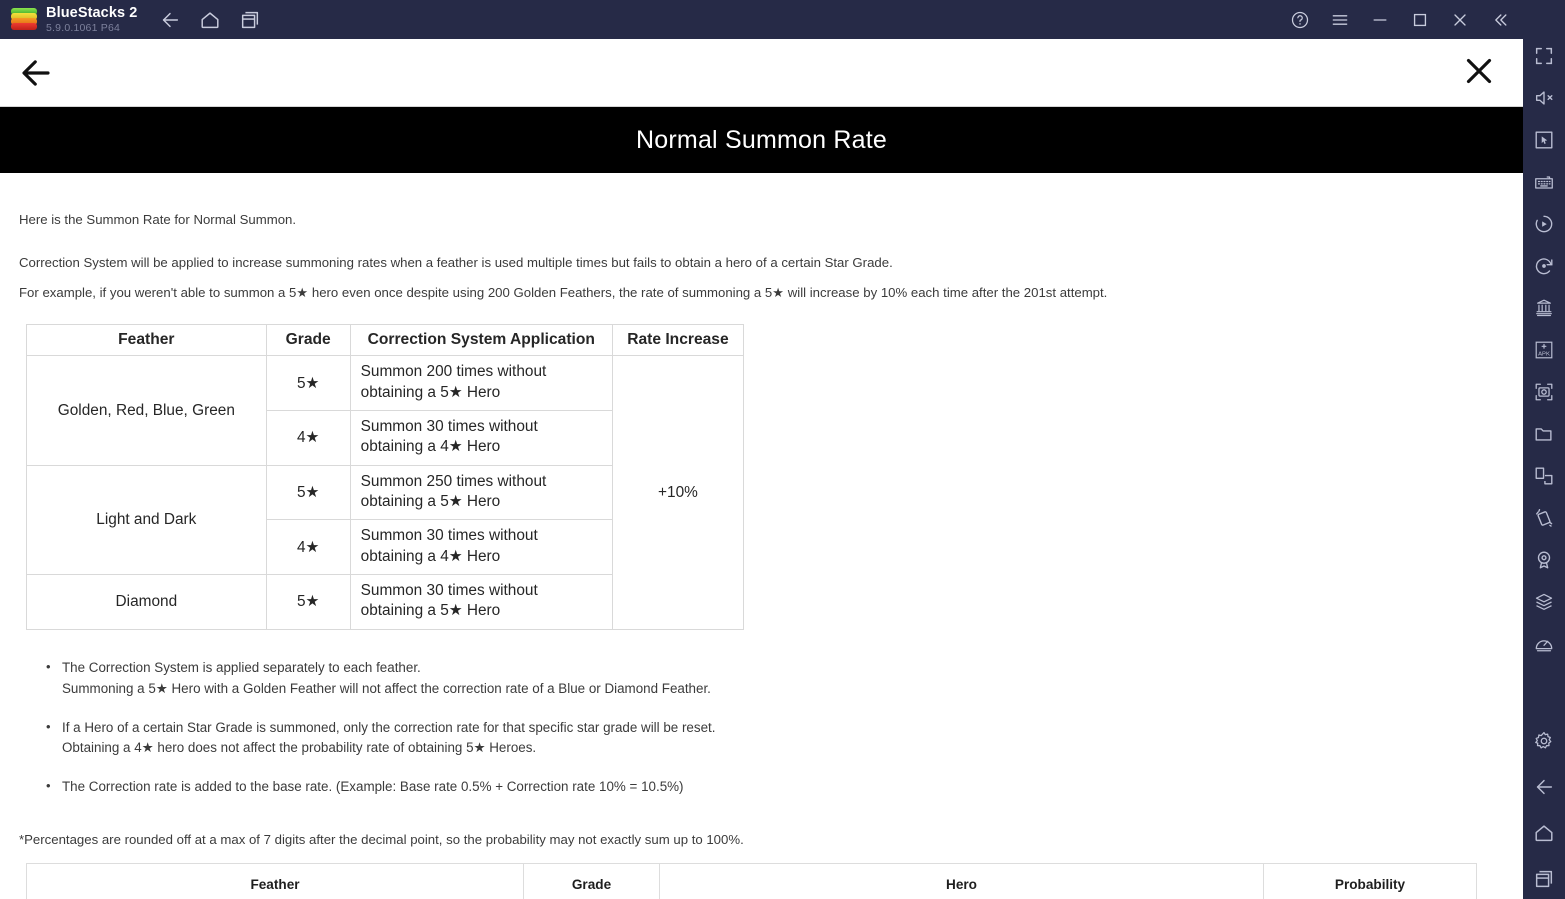 The width and height of the screenshot is (1565, 899). What do you see at coordinates (24, 20) in the screenshot?
I see `bluestacks-logo-icon` at bounding box center [24, 20].